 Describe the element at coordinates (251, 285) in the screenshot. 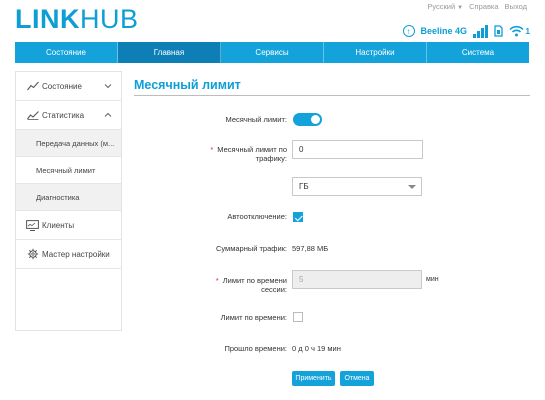

I see `session-limit-label: * Лимит по времени сессии:` at that location.